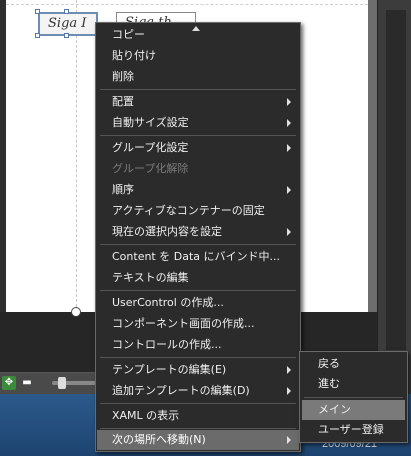  Describe the element at coordinates (146, 415) in the screenshot. I see `menu-item-label: XAML の表示` at that location.